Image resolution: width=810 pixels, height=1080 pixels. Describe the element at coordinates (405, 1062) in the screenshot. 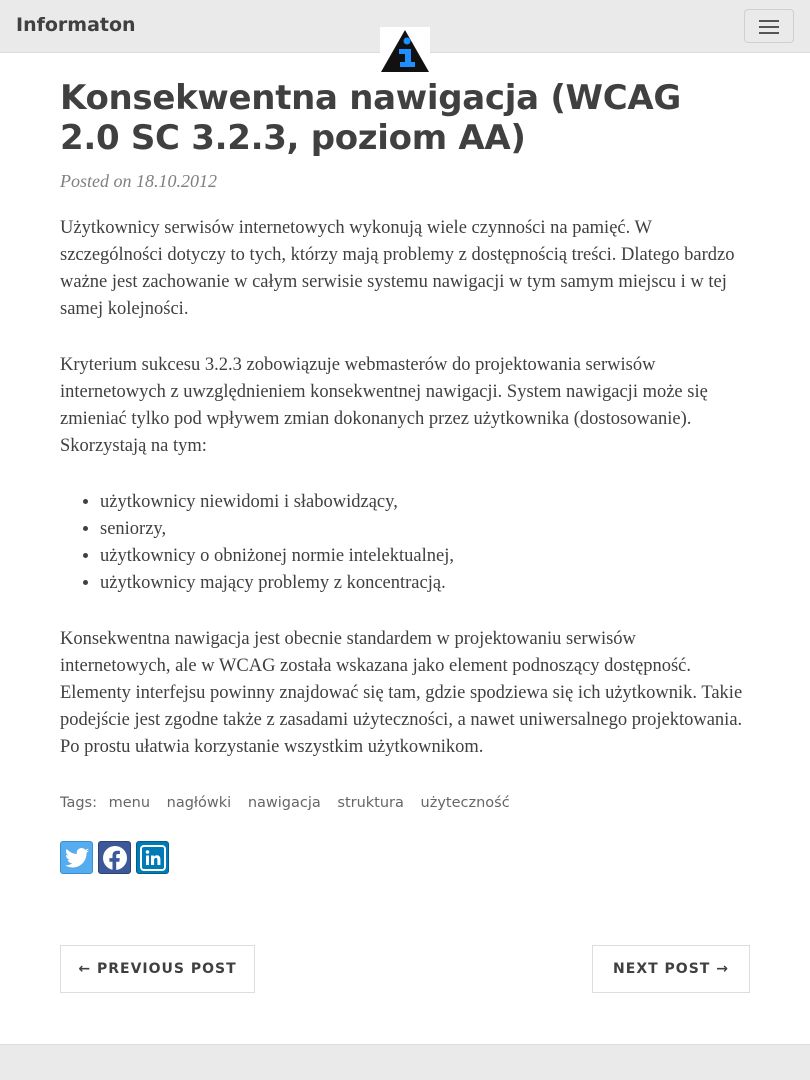

I see `page-footer` at that location.